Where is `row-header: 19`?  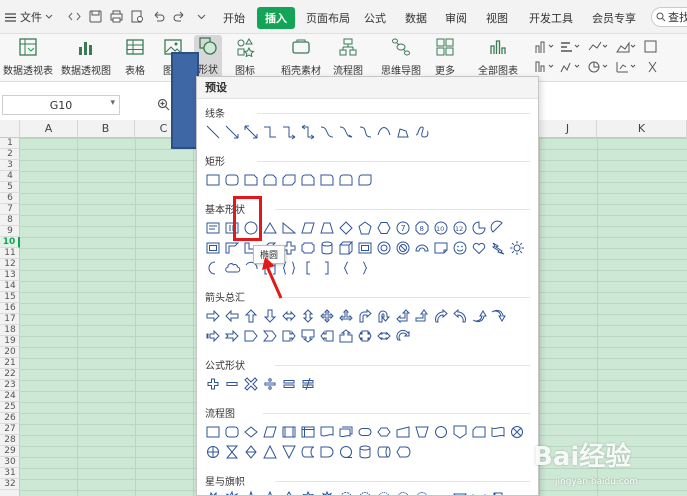 row-header: 19 is located at coordinates (10, 341).